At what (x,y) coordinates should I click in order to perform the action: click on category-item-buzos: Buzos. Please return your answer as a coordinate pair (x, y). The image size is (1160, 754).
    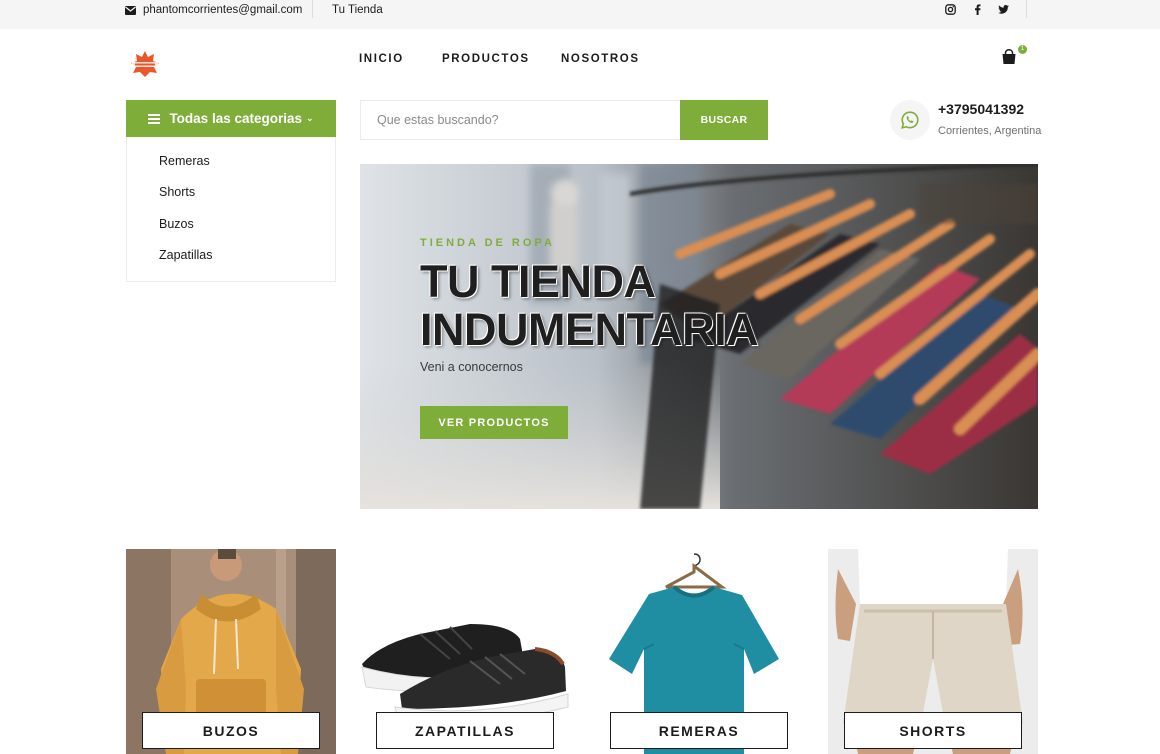
    Looking at the image, I should click on (176, 224).